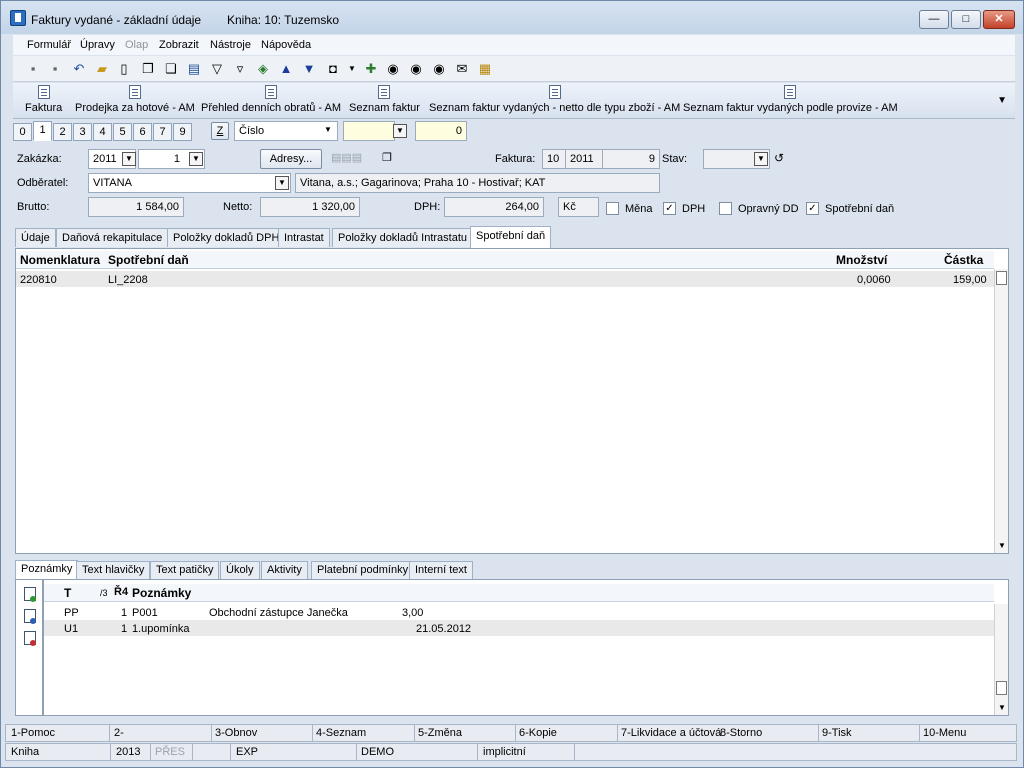  I want to click on sort-z-button: Z, so click(220, 131).